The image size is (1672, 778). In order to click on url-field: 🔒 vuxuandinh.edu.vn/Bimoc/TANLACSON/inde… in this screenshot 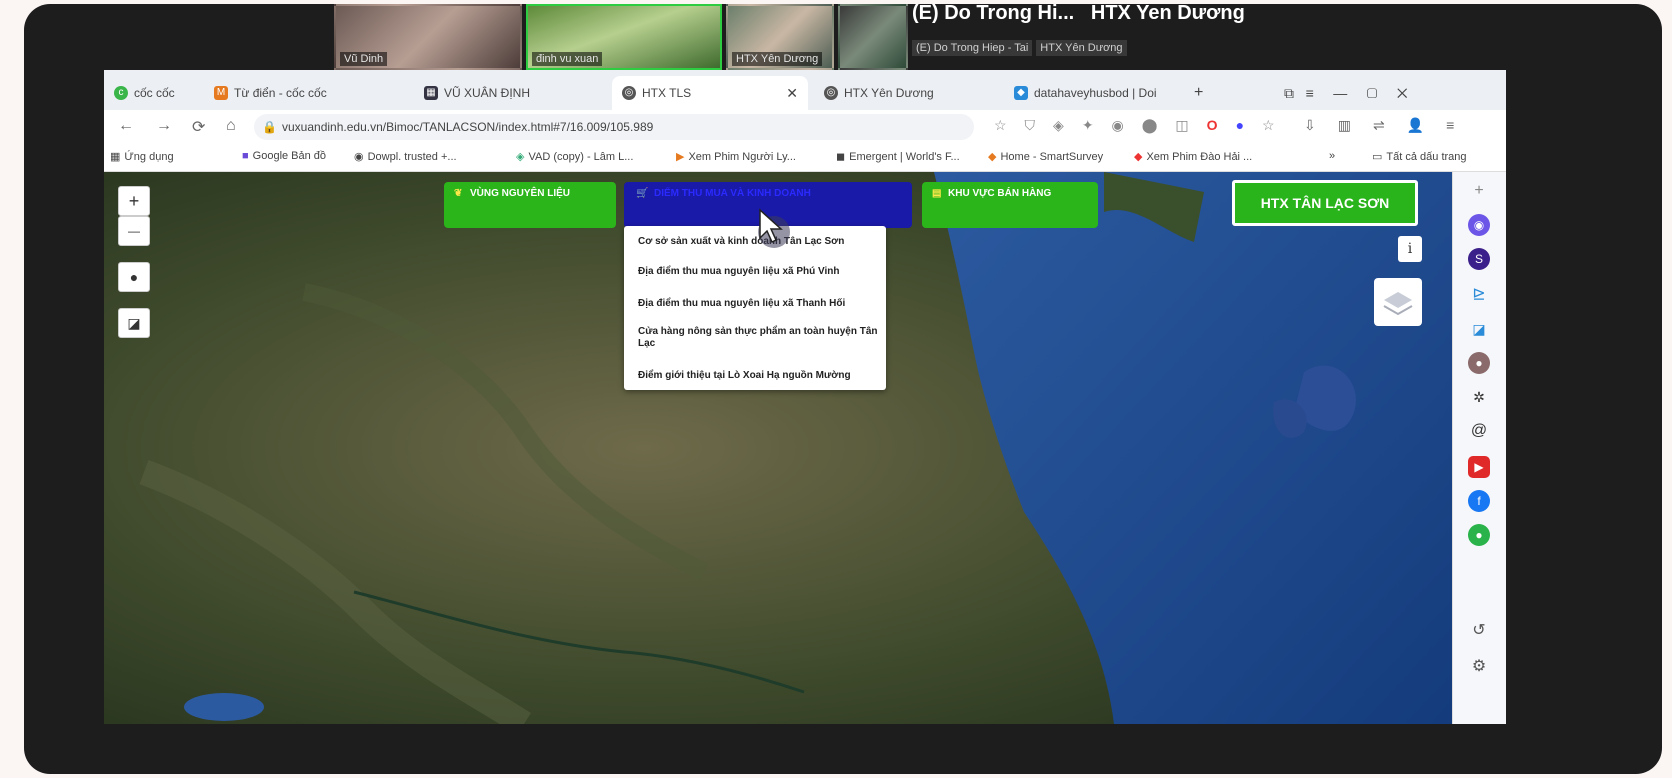, I will do `click(614, 127)`.